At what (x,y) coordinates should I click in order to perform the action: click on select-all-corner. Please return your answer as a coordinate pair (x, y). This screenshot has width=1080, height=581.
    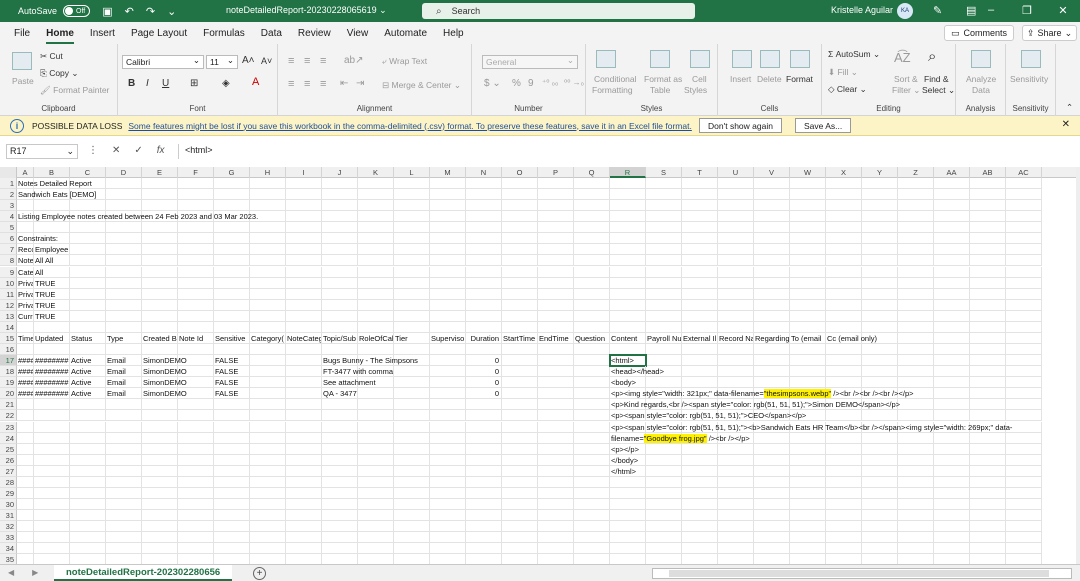
    Looking at the image, I should click on (8, 172).